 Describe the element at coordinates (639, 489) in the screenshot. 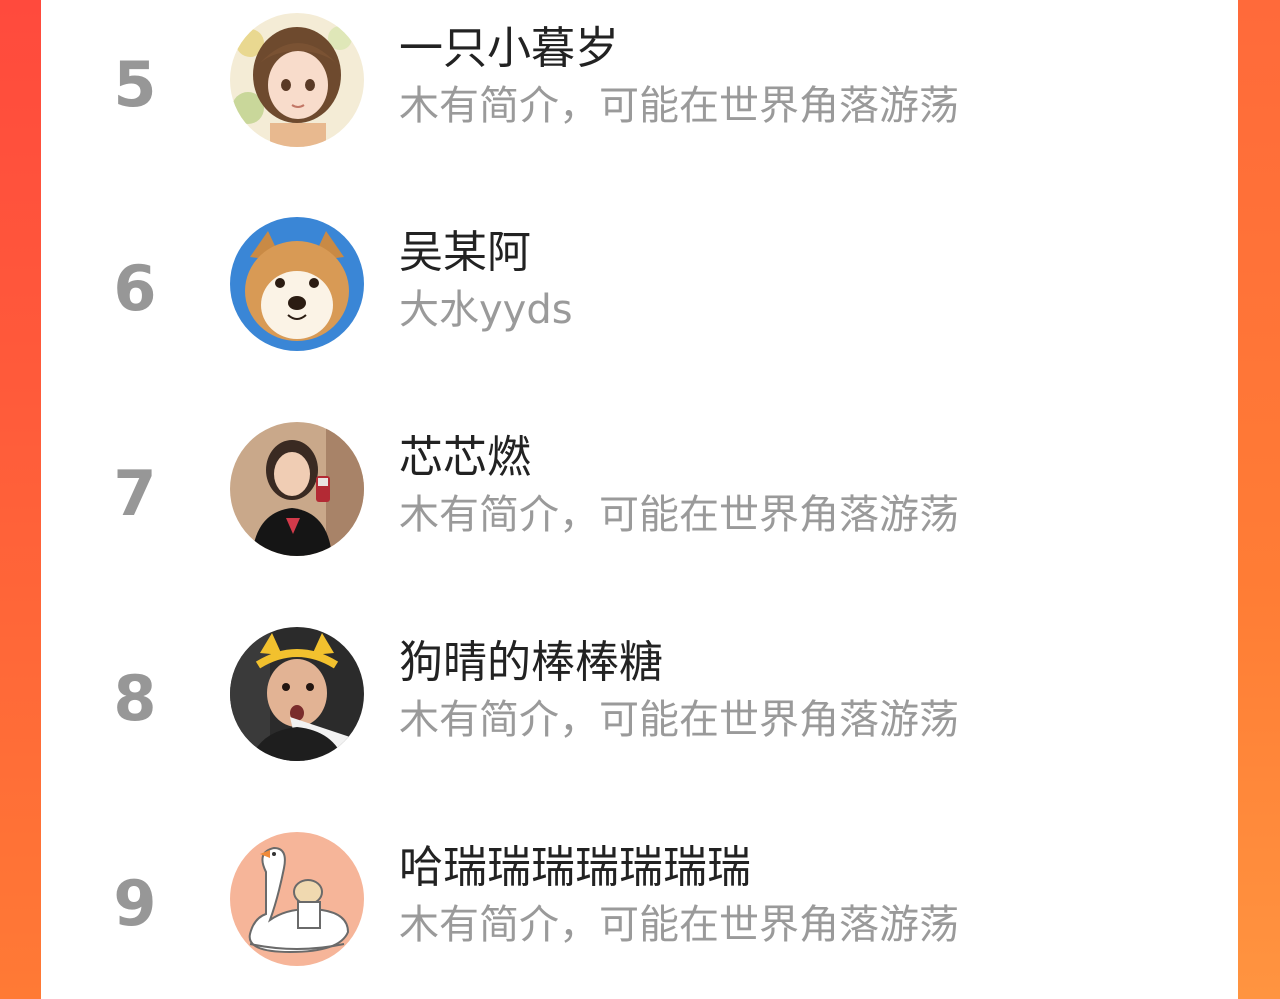

I see `ranking-row: 7 芯芯燃 木有简介，可能在世界角落游荡` at that location.